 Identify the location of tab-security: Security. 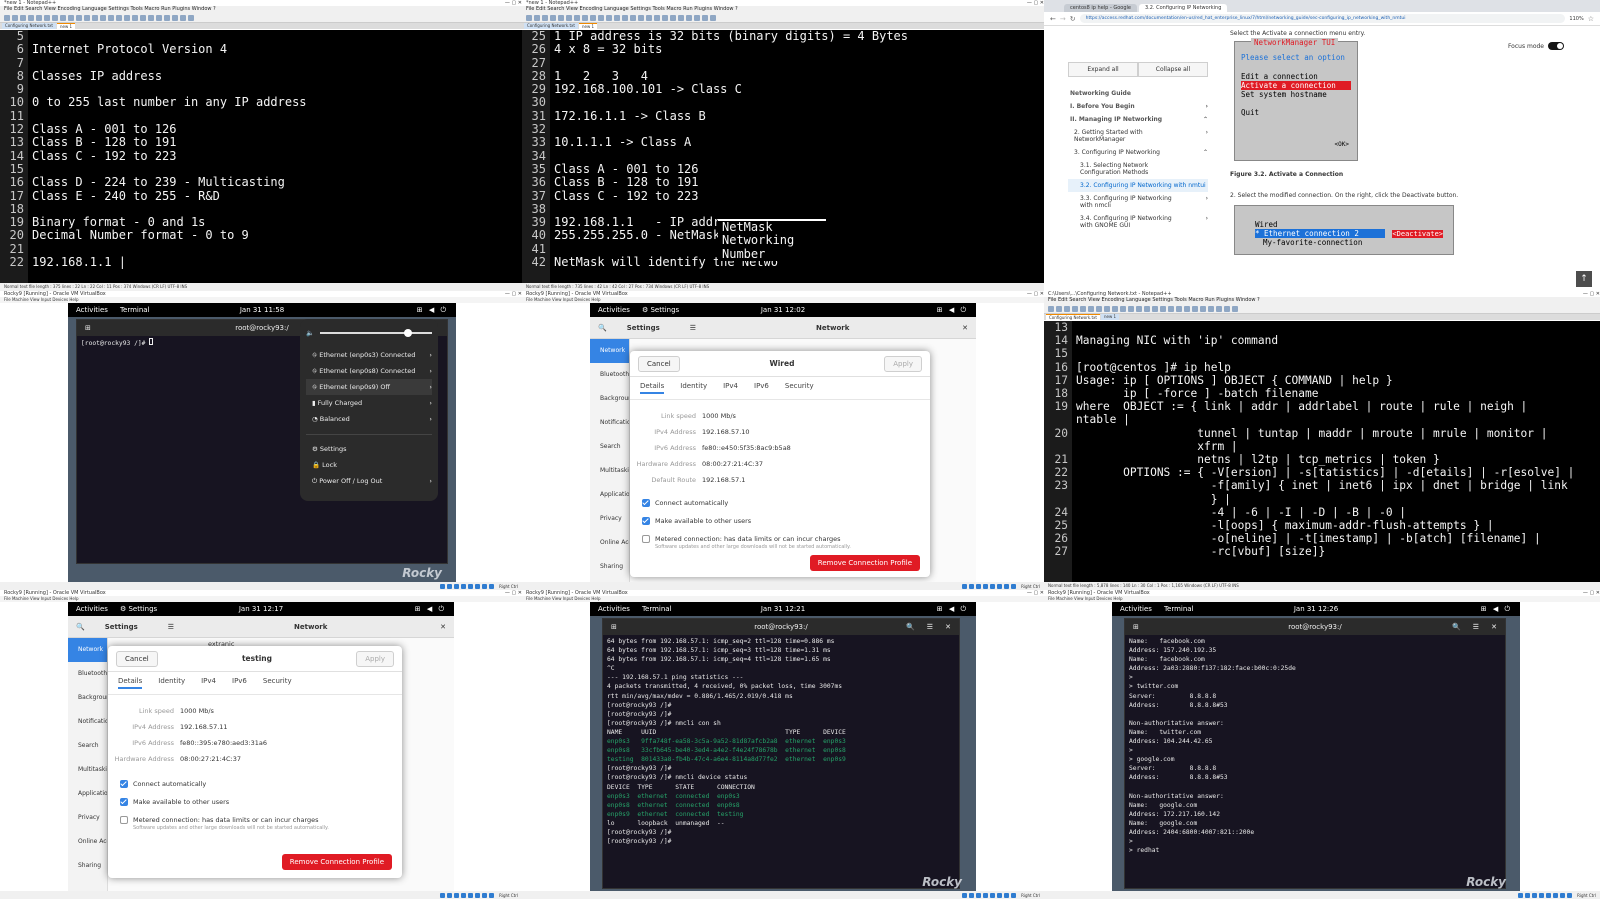
(799, 388).